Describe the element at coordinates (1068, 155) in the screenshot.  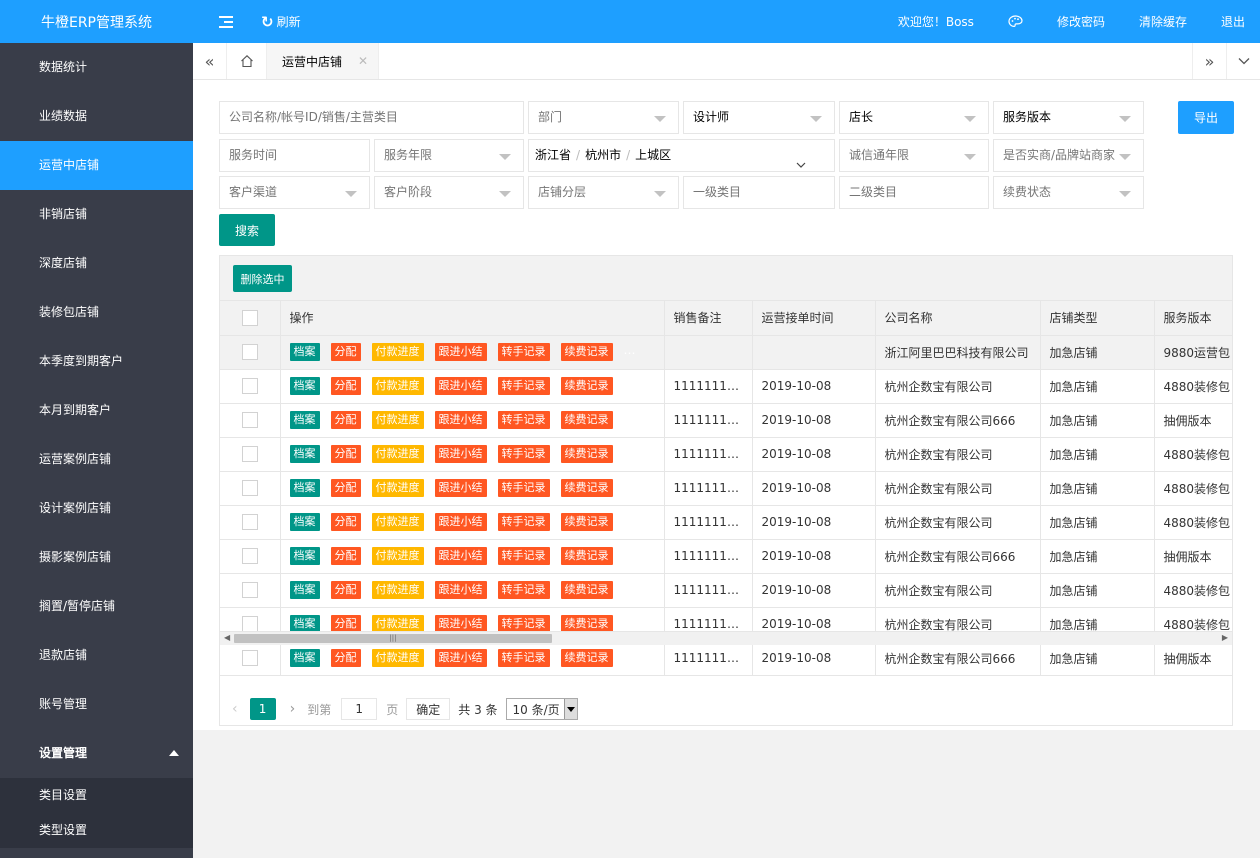
I see `manufacturer-select: 是否实商/品牌站商家` at that location.